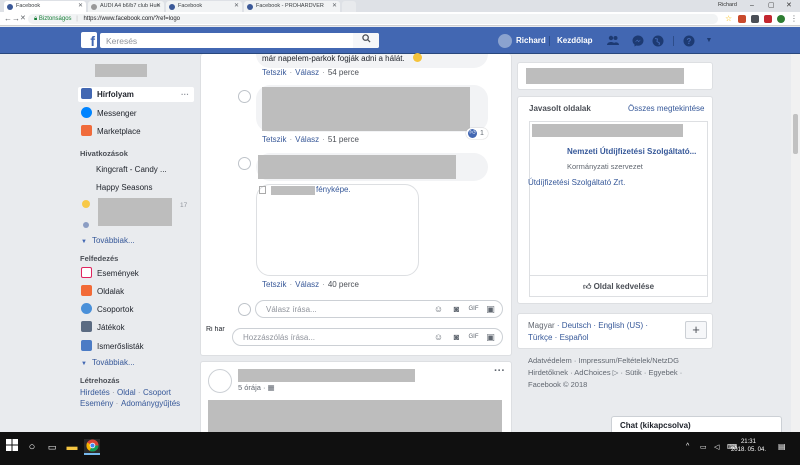  What do you see at coordinates (124, 187) in the screenshot?
I see `sidebar-item-shortcut: Happy Seasons` at bounding box center [124, 187].